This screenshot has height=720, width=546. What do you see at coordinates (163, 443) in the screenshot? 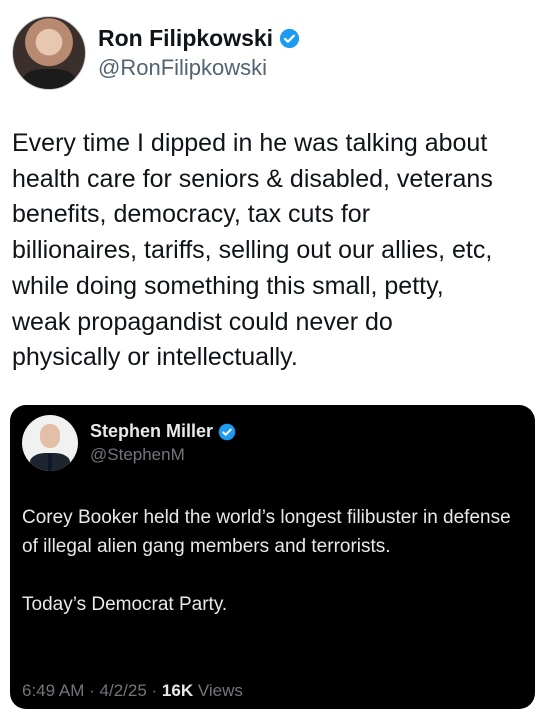
I see `quoted-author-name-block: Stephen Miller @StephenM` at bounding box center [163, 443].